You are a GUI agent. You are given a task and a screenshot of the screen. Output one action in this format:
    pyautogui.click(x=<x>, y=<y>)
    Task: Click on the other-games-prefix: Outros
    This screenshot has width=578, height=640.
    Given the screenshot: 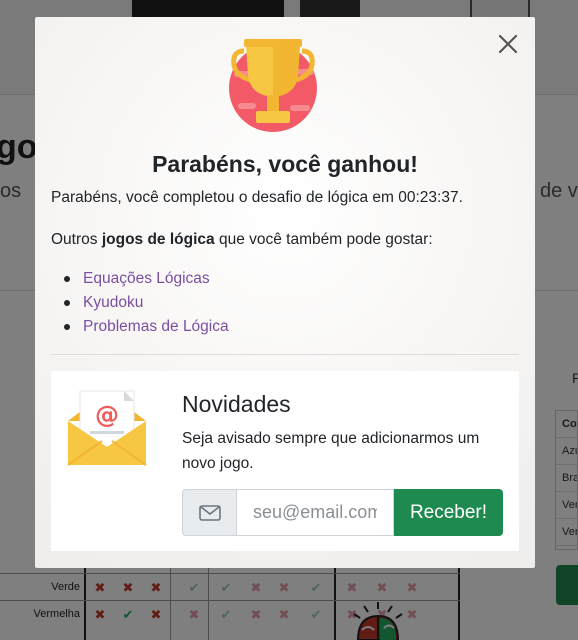 What is the action you would take?
    pyautogui.click(x=76, y=239)
    